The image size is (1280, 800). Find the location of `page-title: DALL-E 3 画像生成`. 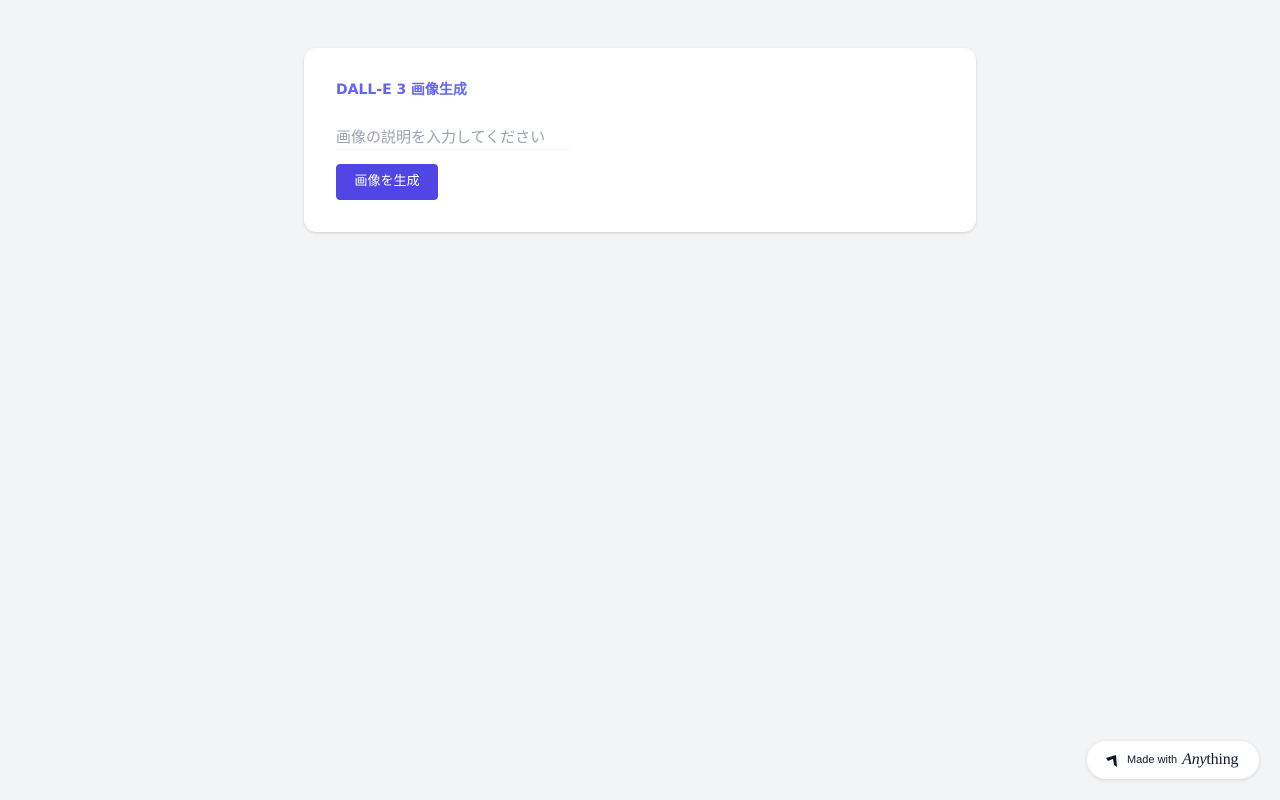

page-title: DALL-E 3 画像生成 is located at coordinates (402, 90).